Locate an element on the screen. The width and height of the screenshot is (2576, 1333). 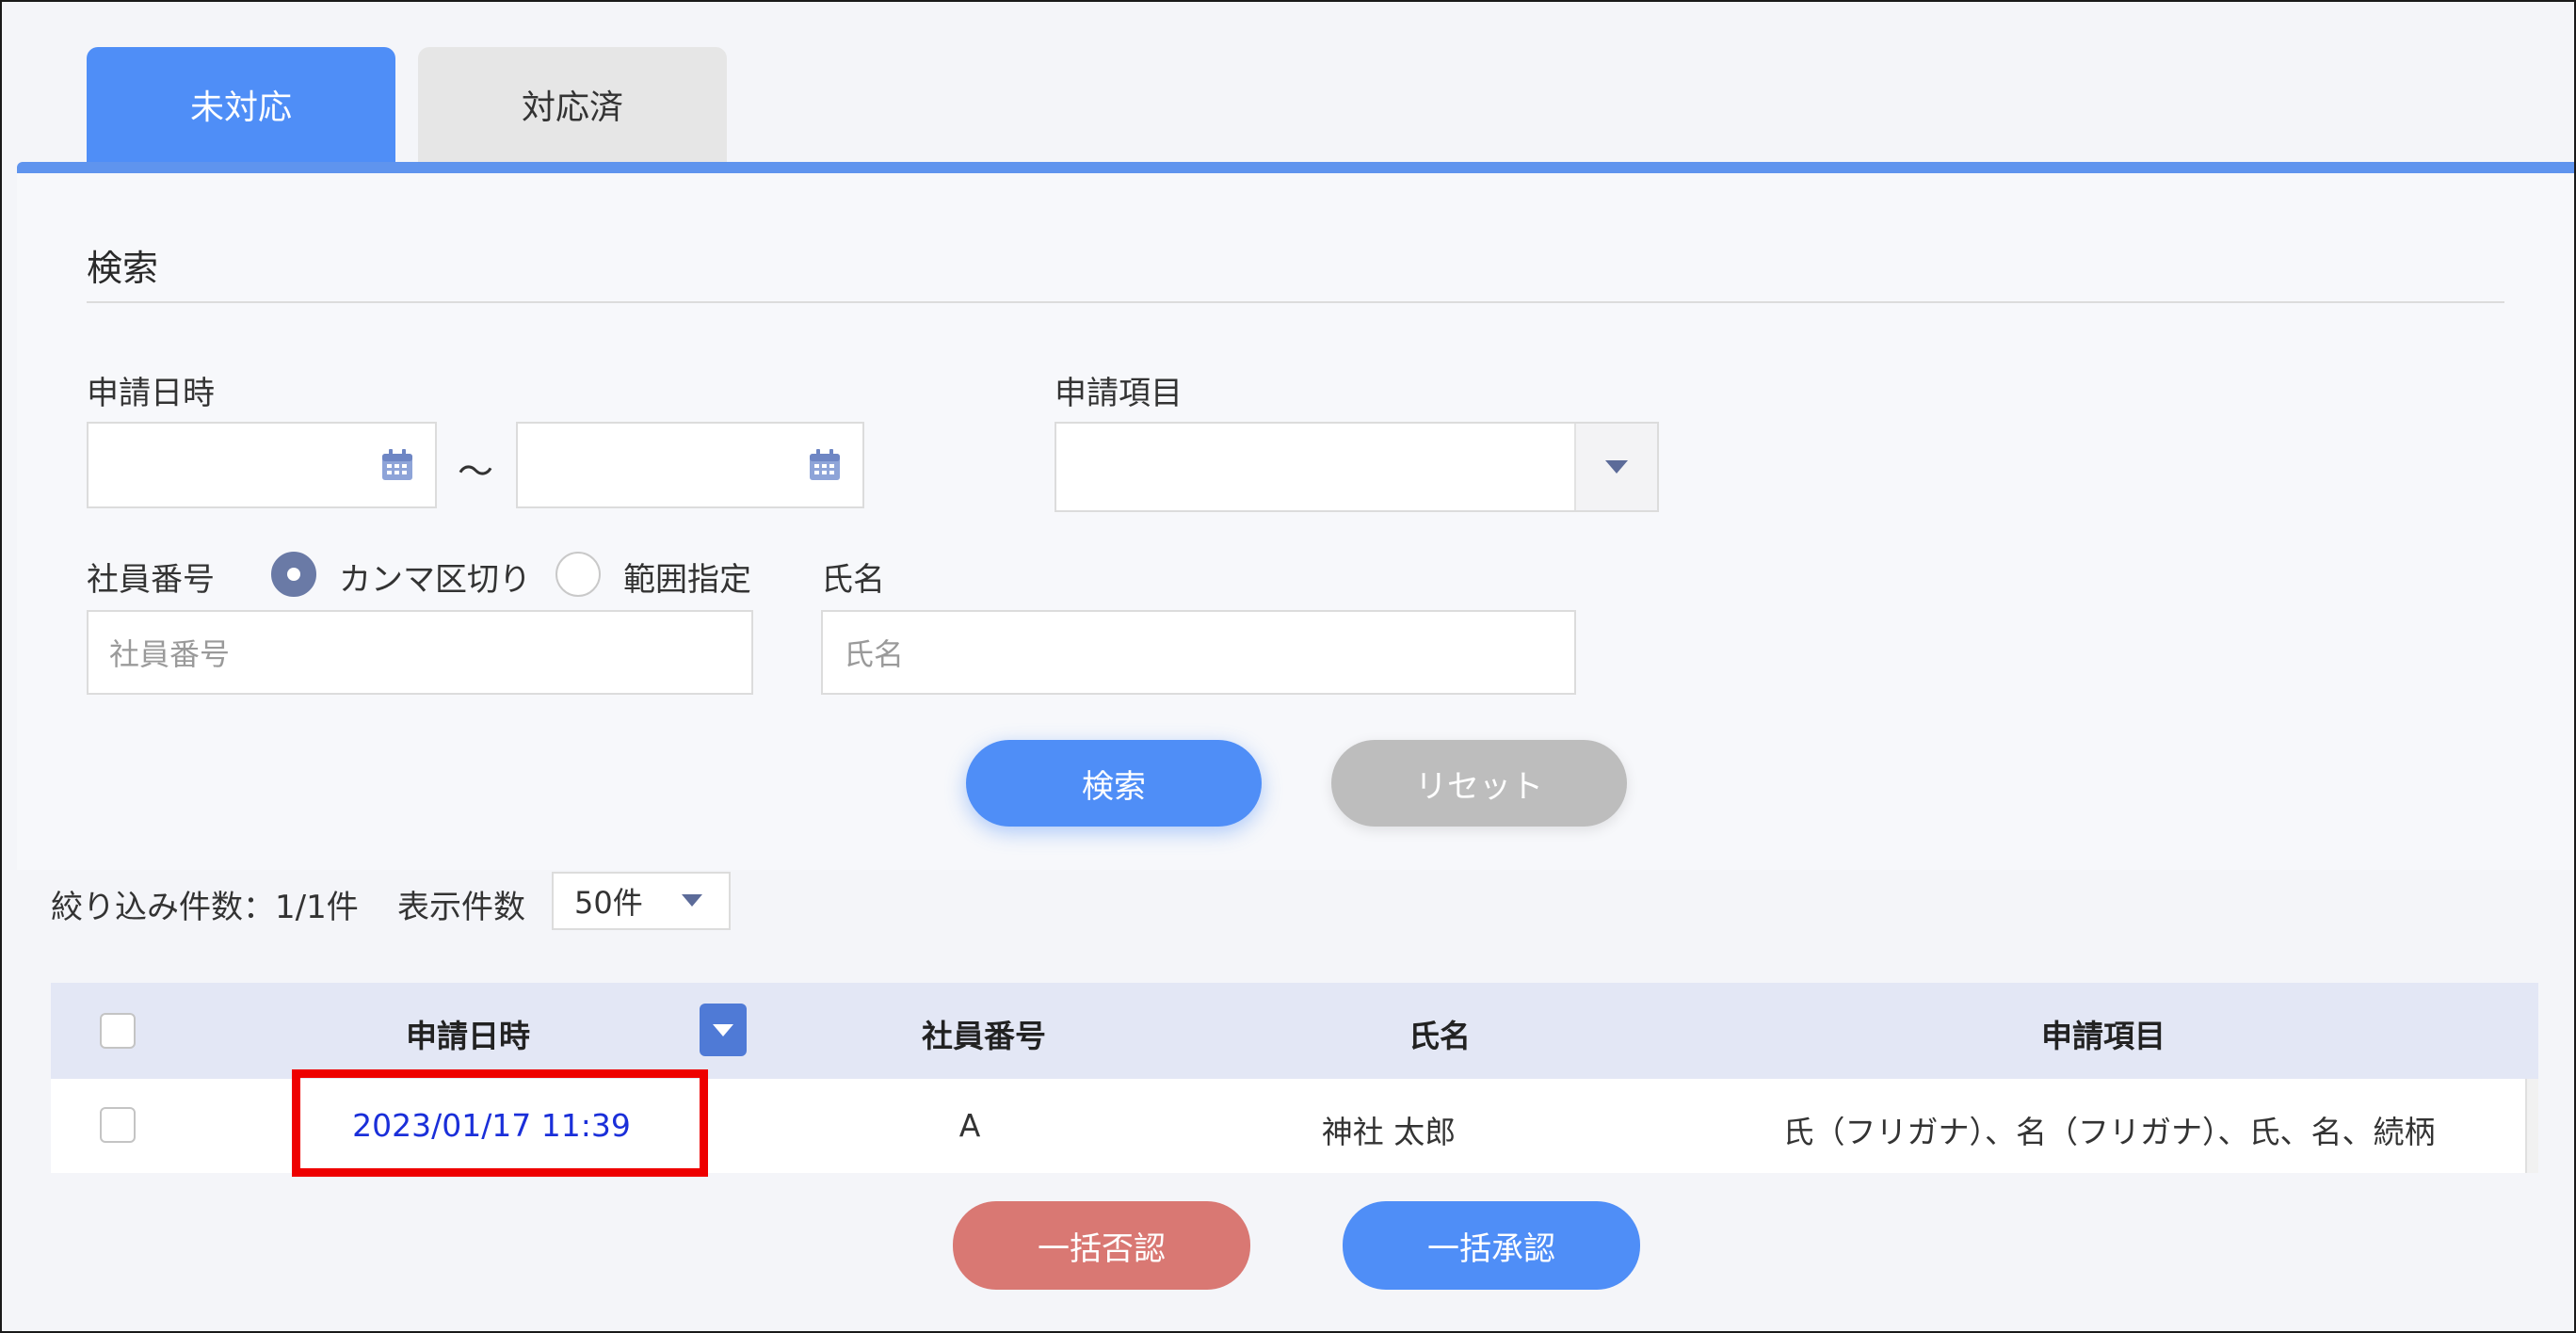
col-header-items: 申請項目 is located at coordinates (2103, 1036).